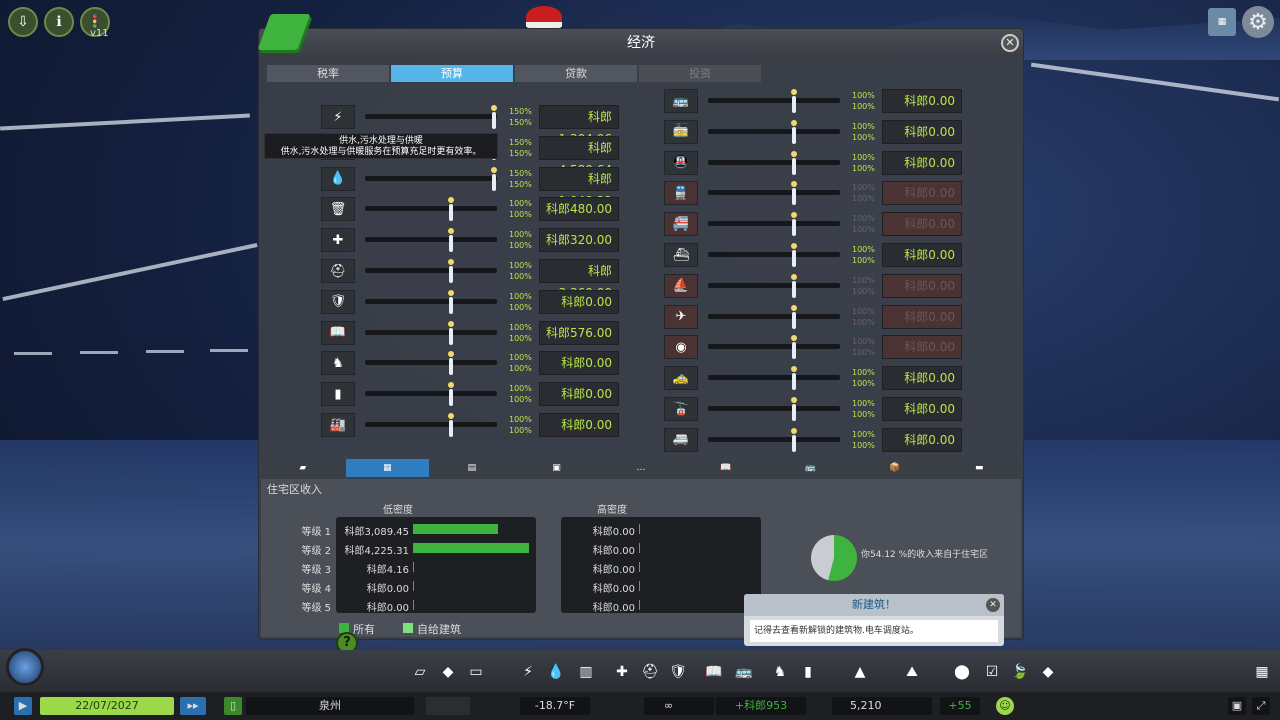 The image size is (1280, 720). Describe the element at coordinates (962, 672) in the screenshot. I see `policy-icon: ⬤` at that location.